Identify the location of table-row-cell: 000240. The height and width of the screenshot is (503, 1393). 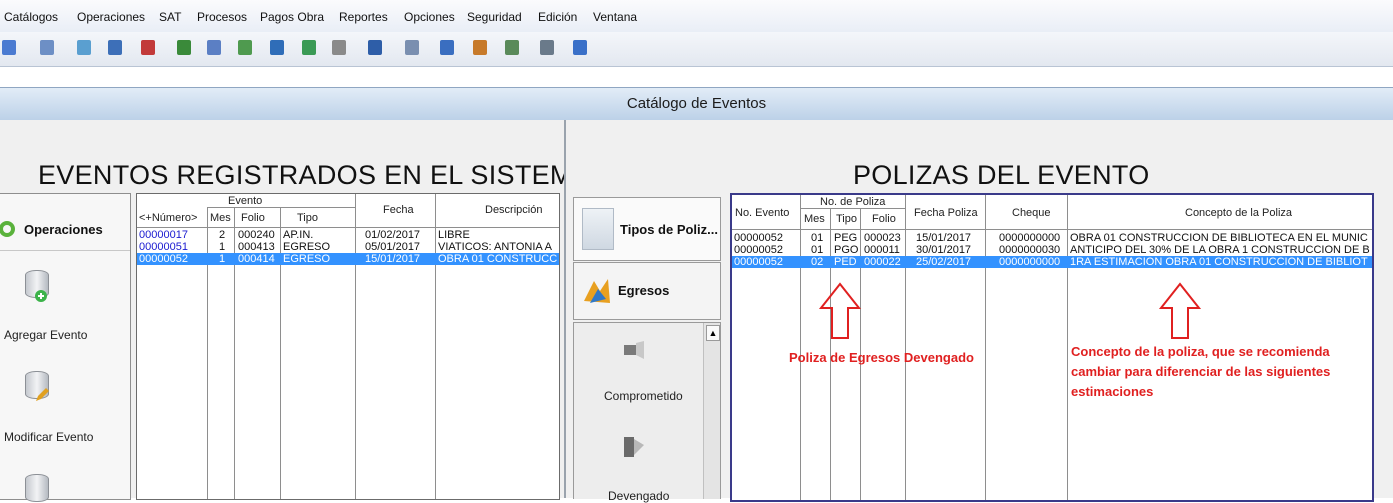
(258, 235).